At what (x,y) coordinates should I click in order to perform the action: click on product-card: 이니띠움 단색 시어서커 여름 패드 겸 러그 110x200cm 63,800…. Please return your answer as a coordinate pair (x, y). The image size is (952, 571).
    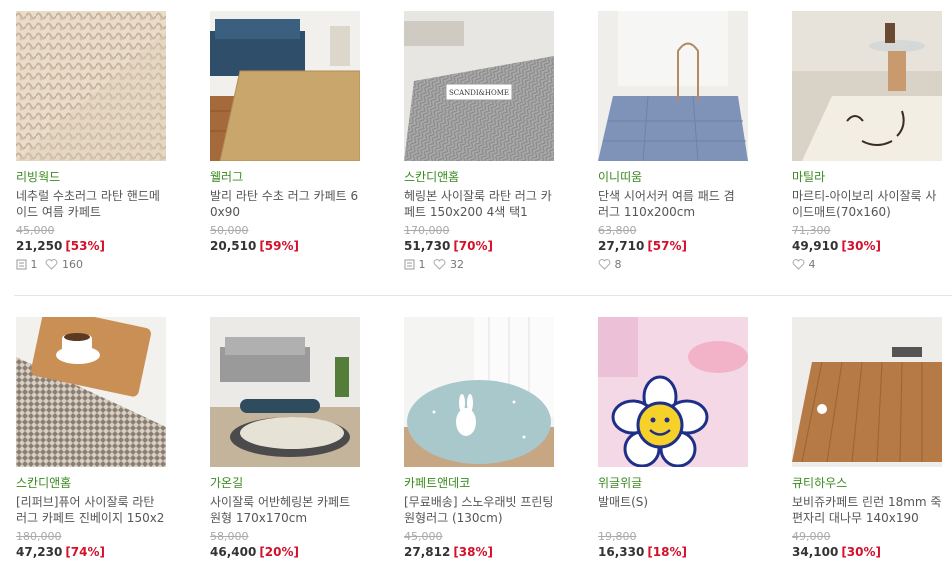
    Looking at the image, I should click on (688, 141).